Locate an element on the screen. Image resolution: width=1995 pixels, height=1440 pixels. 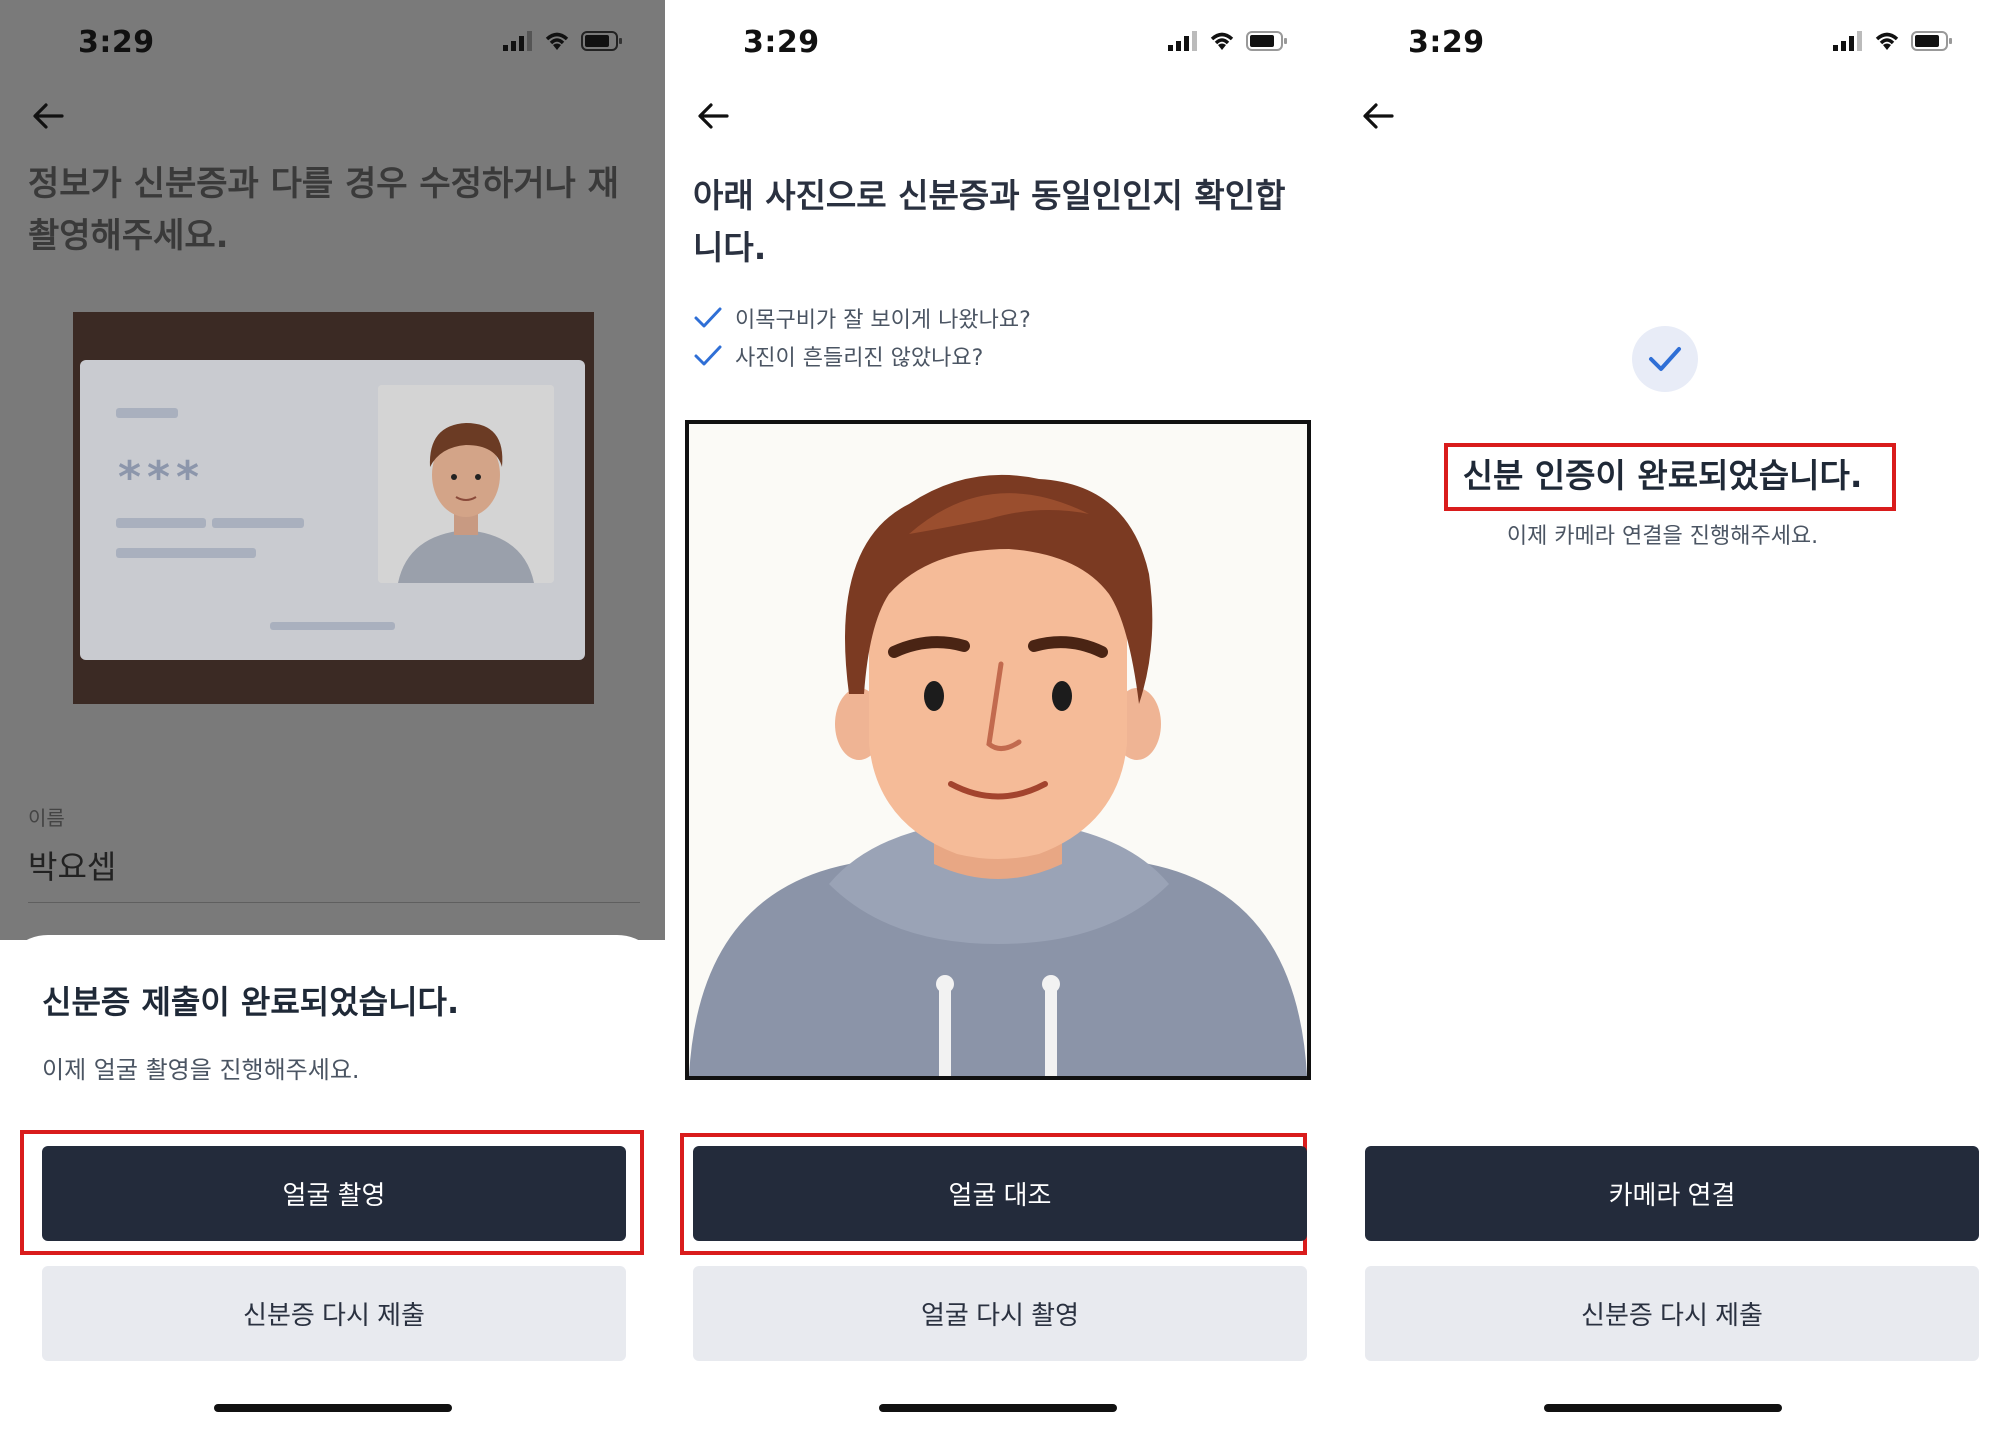
checklist-item: 이목구비가 잘 보이게 나왔나요? is located at coordinates (862, 318).